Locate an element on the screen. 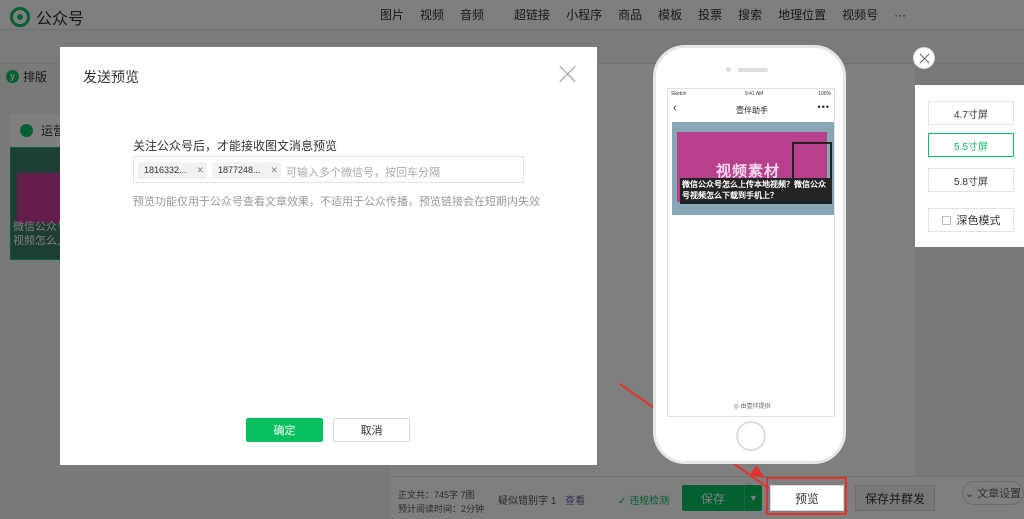 The image size is (1024, 519). dark-mode-label: 深色模式 is located at coordinates (978, 221).